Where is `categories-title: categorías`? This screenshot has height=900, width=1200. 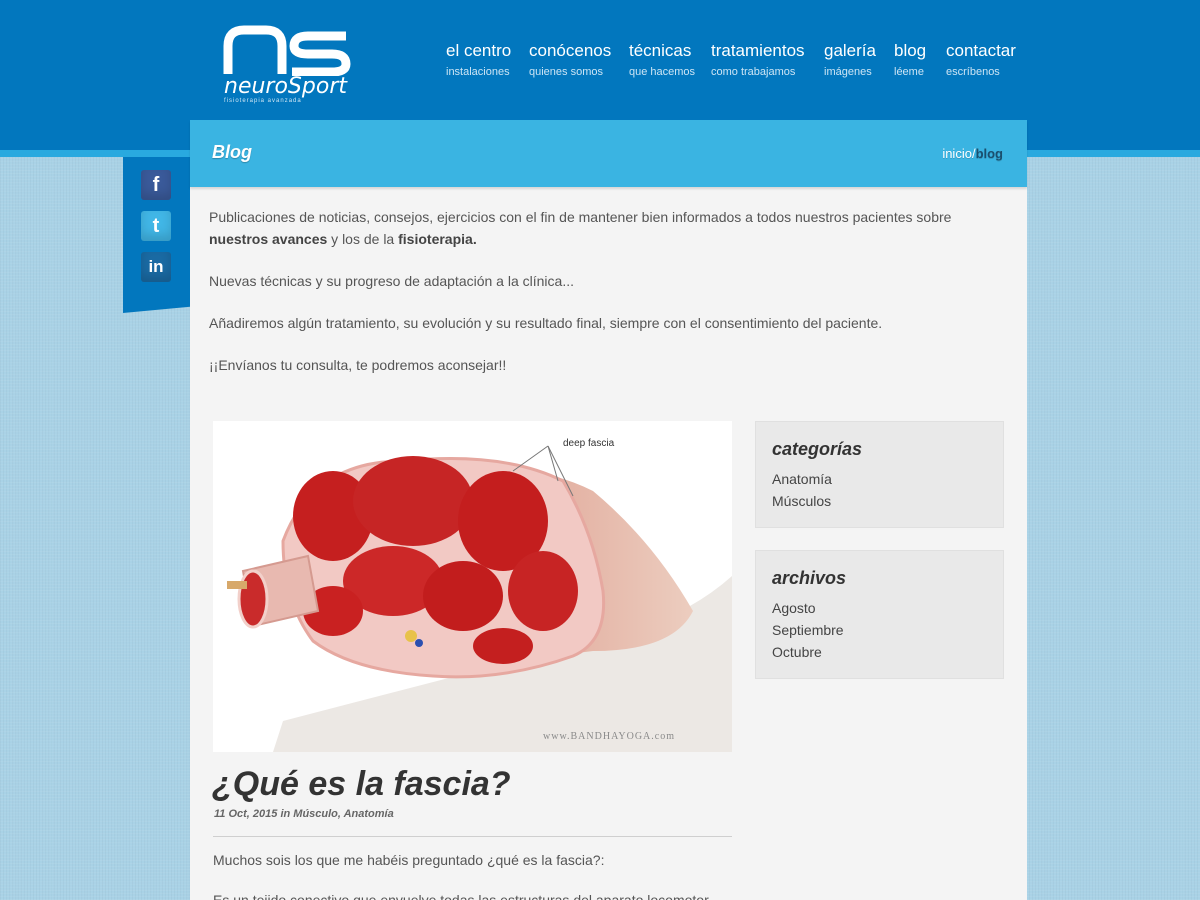 categories-title: categorías is located at coordinates (817, 449).